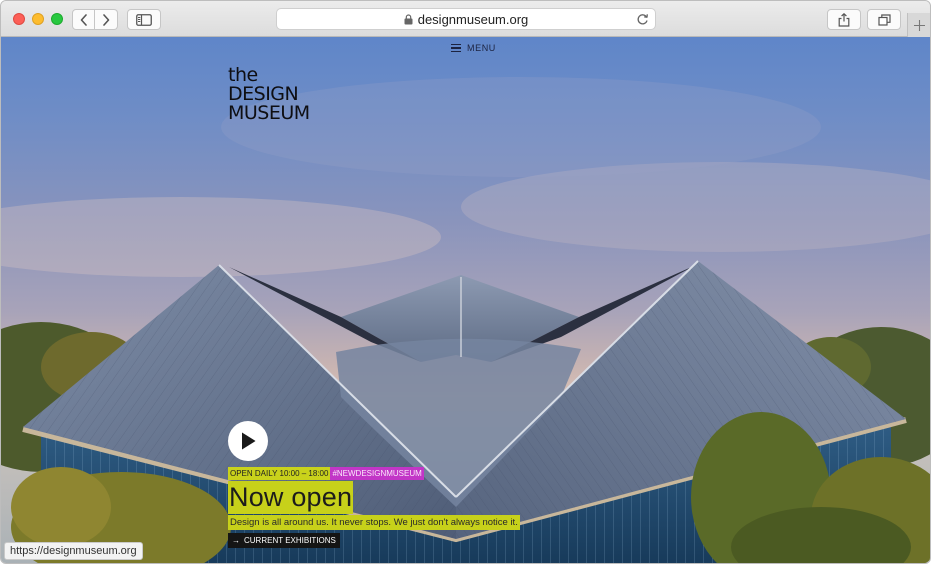 The height and width of the screenshot is (564, 931). I want to click on new-tab-button, so click(918, 25).